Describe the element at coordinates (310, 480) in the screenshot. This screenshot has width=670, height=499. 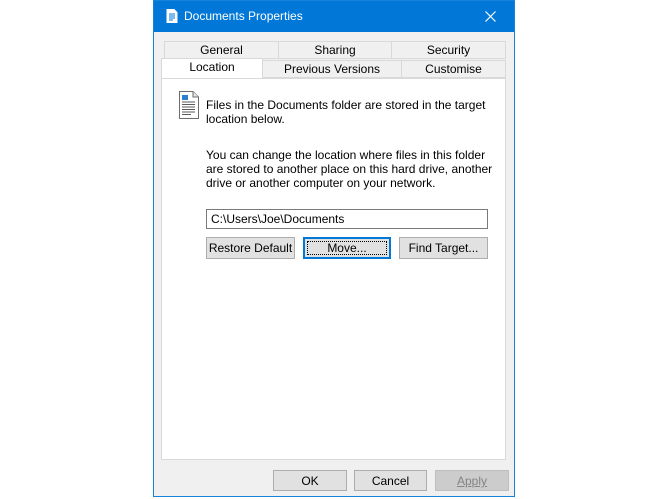
I see `ok-button: OK` at that location.